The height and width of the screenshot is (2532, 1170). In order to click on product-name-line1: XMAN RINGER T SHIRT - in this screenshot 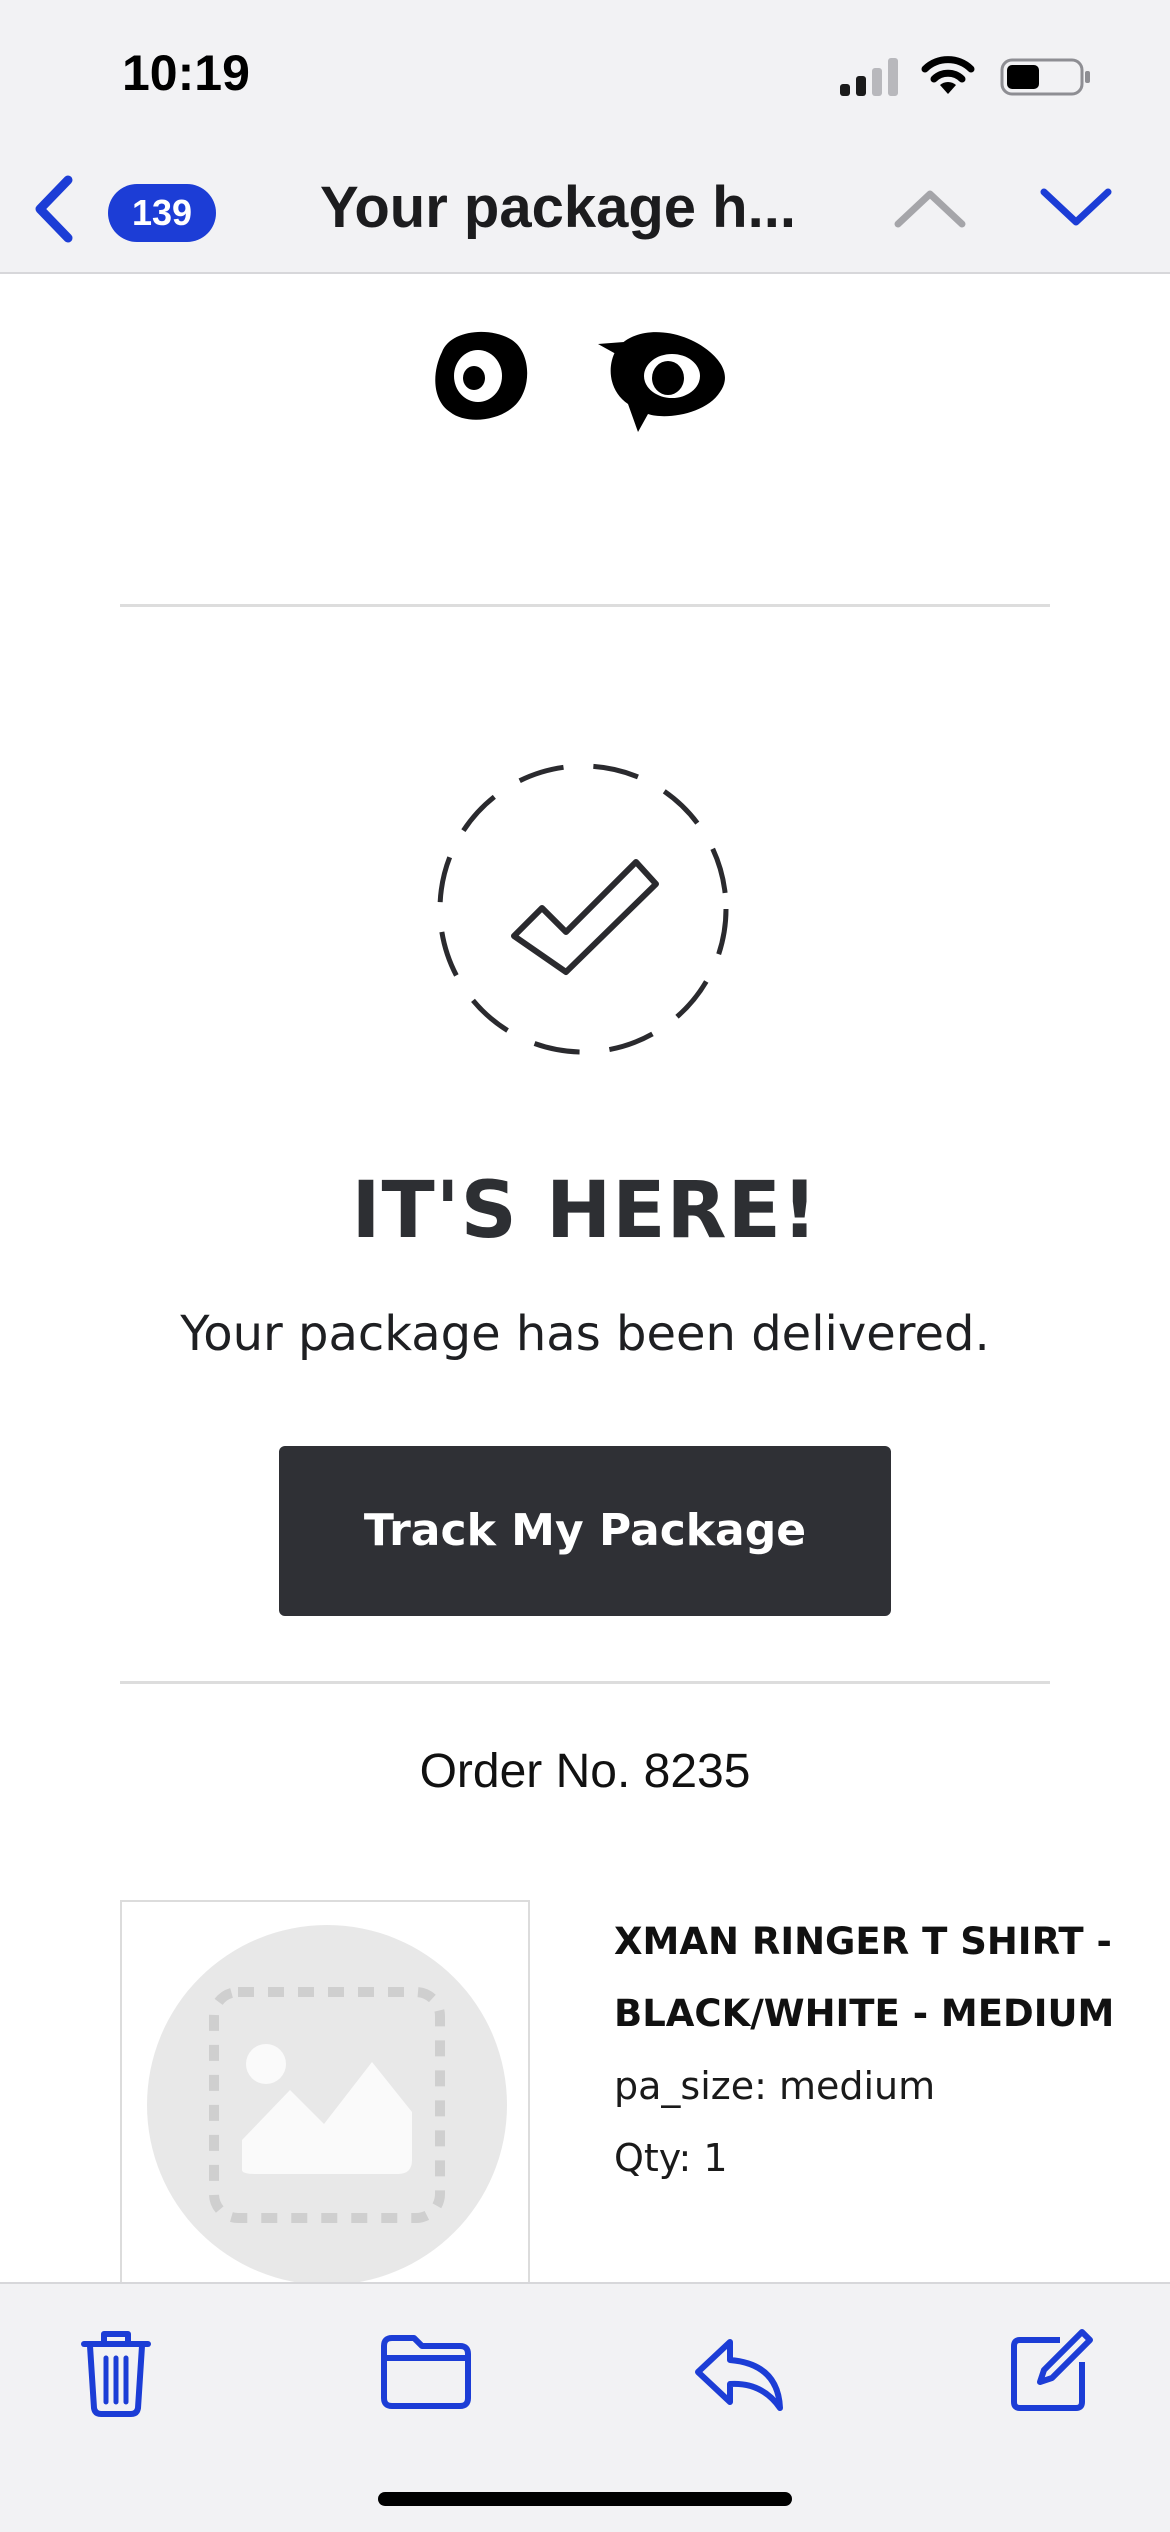, I will do `click(874, 1942)`.